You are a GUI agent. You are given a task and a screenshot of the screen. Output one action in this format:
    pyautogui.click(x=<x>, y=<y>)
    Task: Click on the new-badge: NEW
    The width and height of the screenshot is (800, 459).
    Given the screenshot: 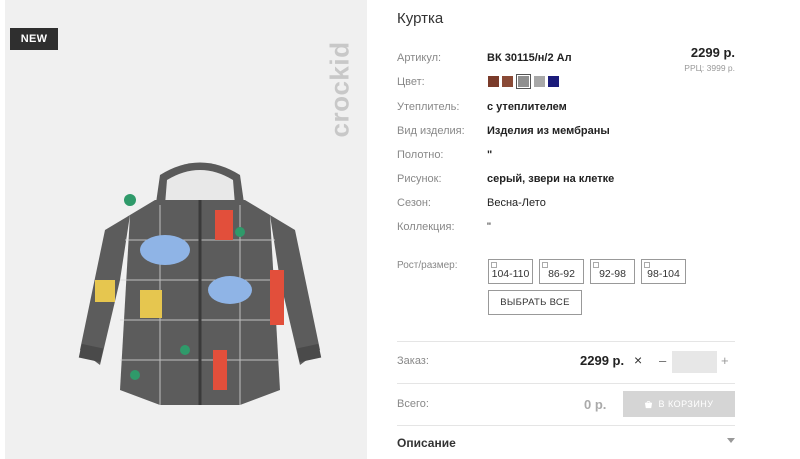 What is the action you would take?
    pyautogui.click(x=34, y=39)
    